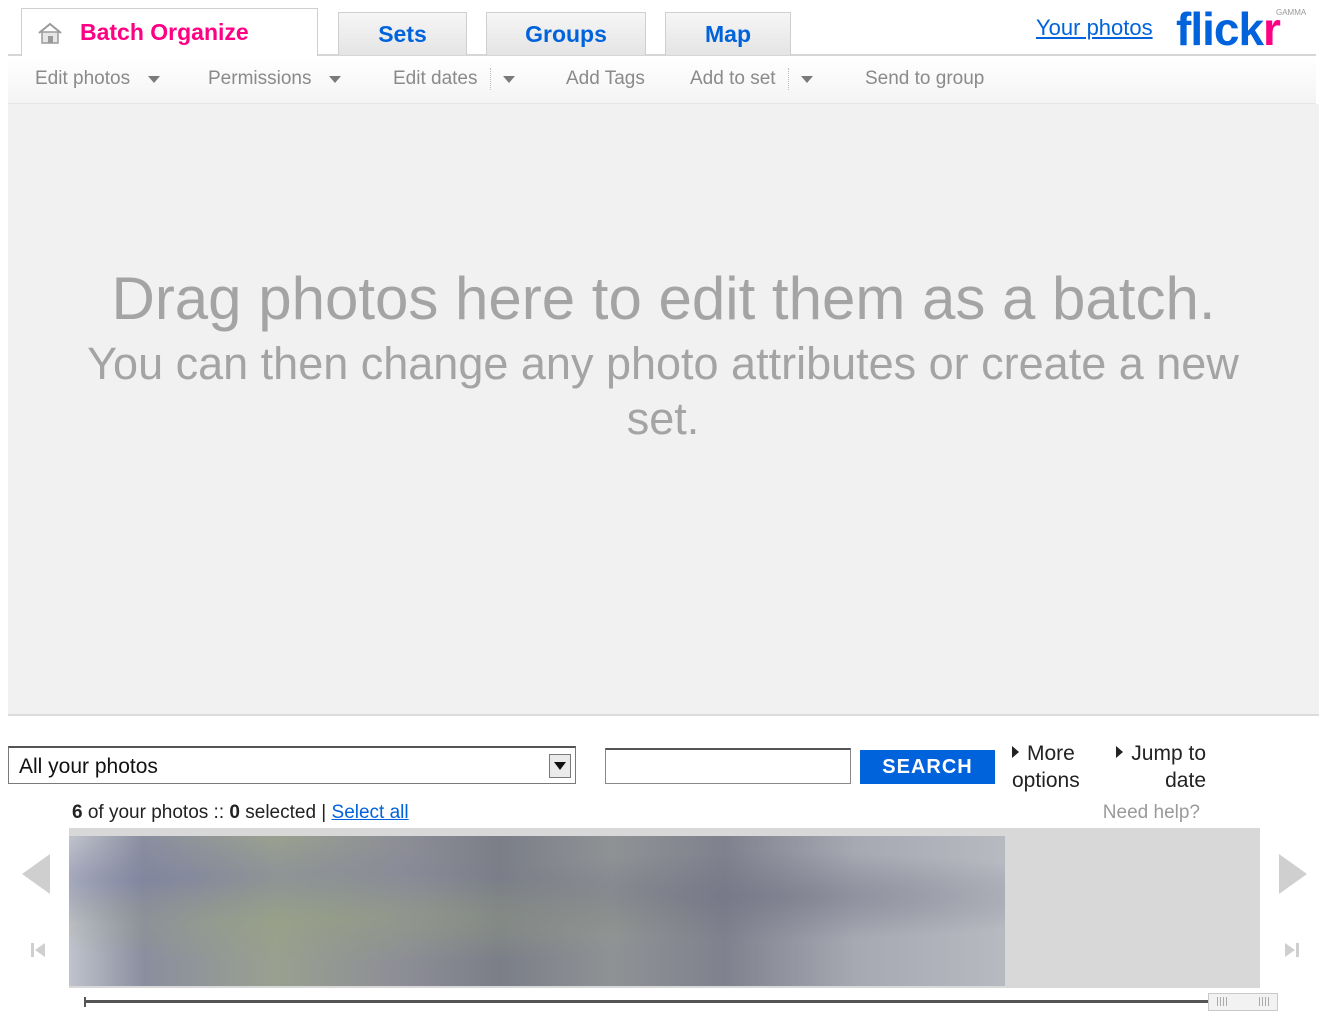  What do you see at coordinates (370, 812) in the screenshot?
I see `select-all-link: Select all` at bounding box center [370, 812].